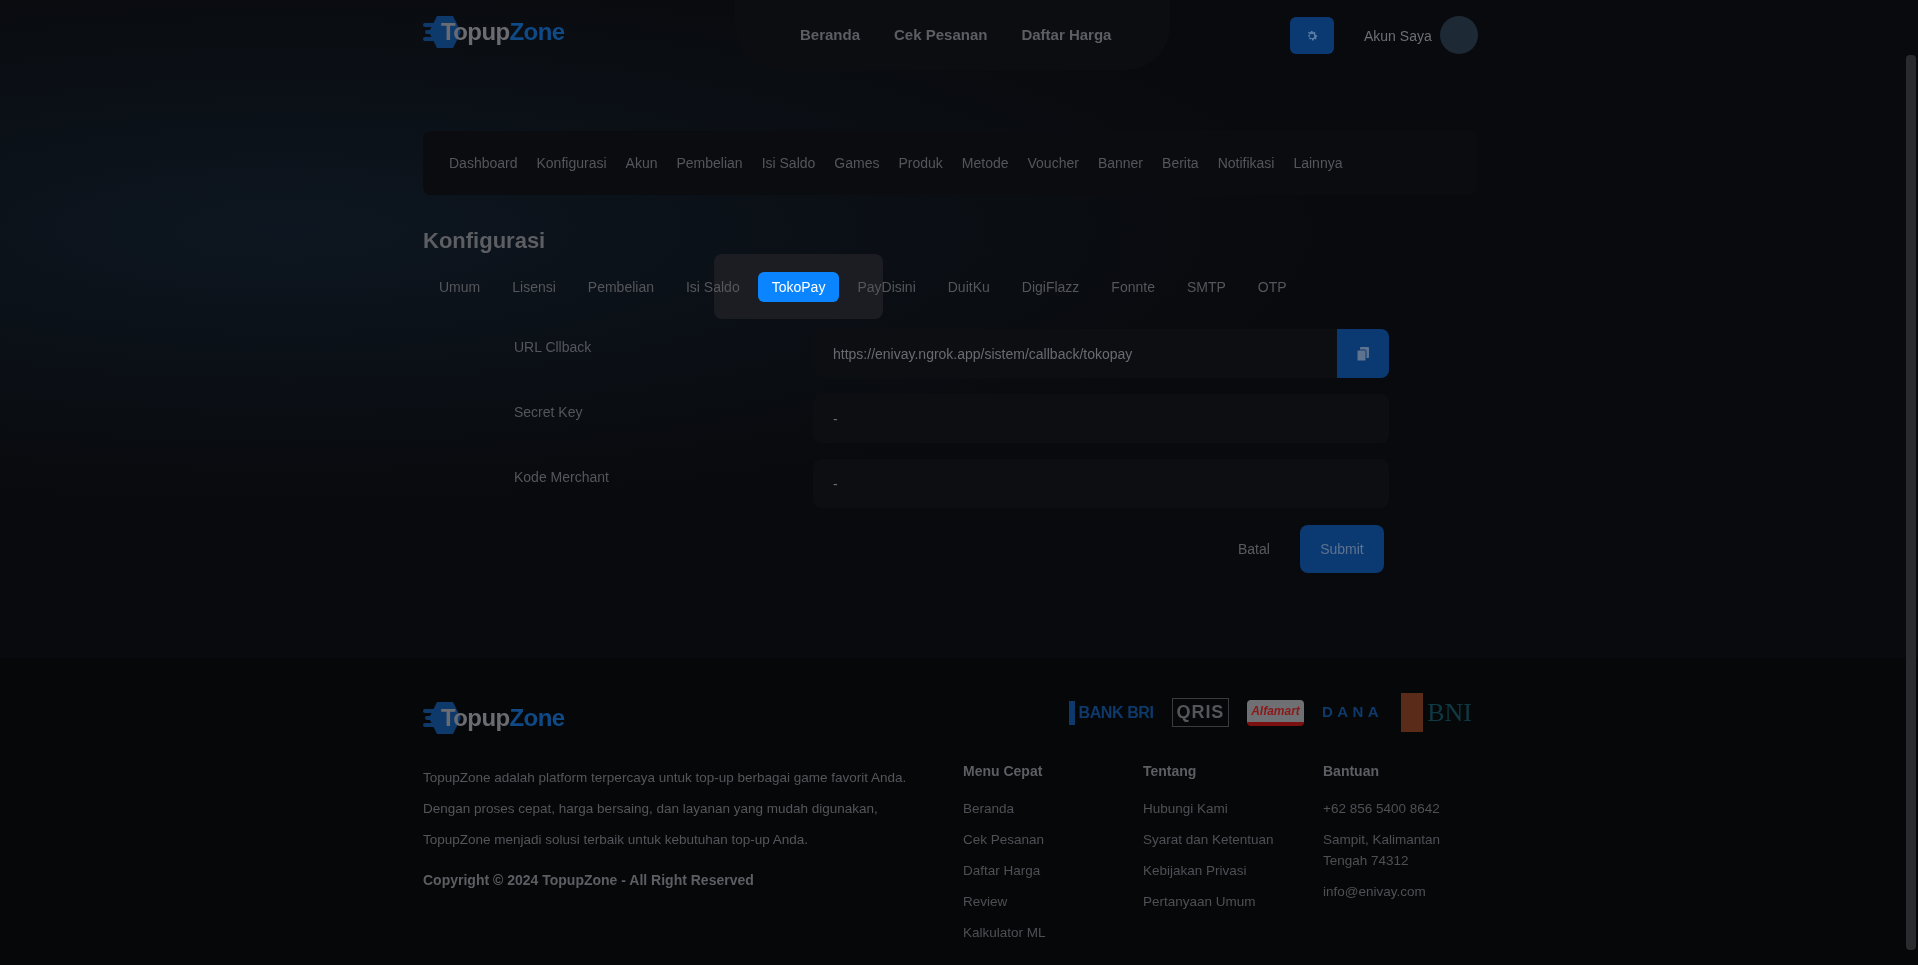  I want to click on footer-link: Cek Pesanan, so click(1038, 839).